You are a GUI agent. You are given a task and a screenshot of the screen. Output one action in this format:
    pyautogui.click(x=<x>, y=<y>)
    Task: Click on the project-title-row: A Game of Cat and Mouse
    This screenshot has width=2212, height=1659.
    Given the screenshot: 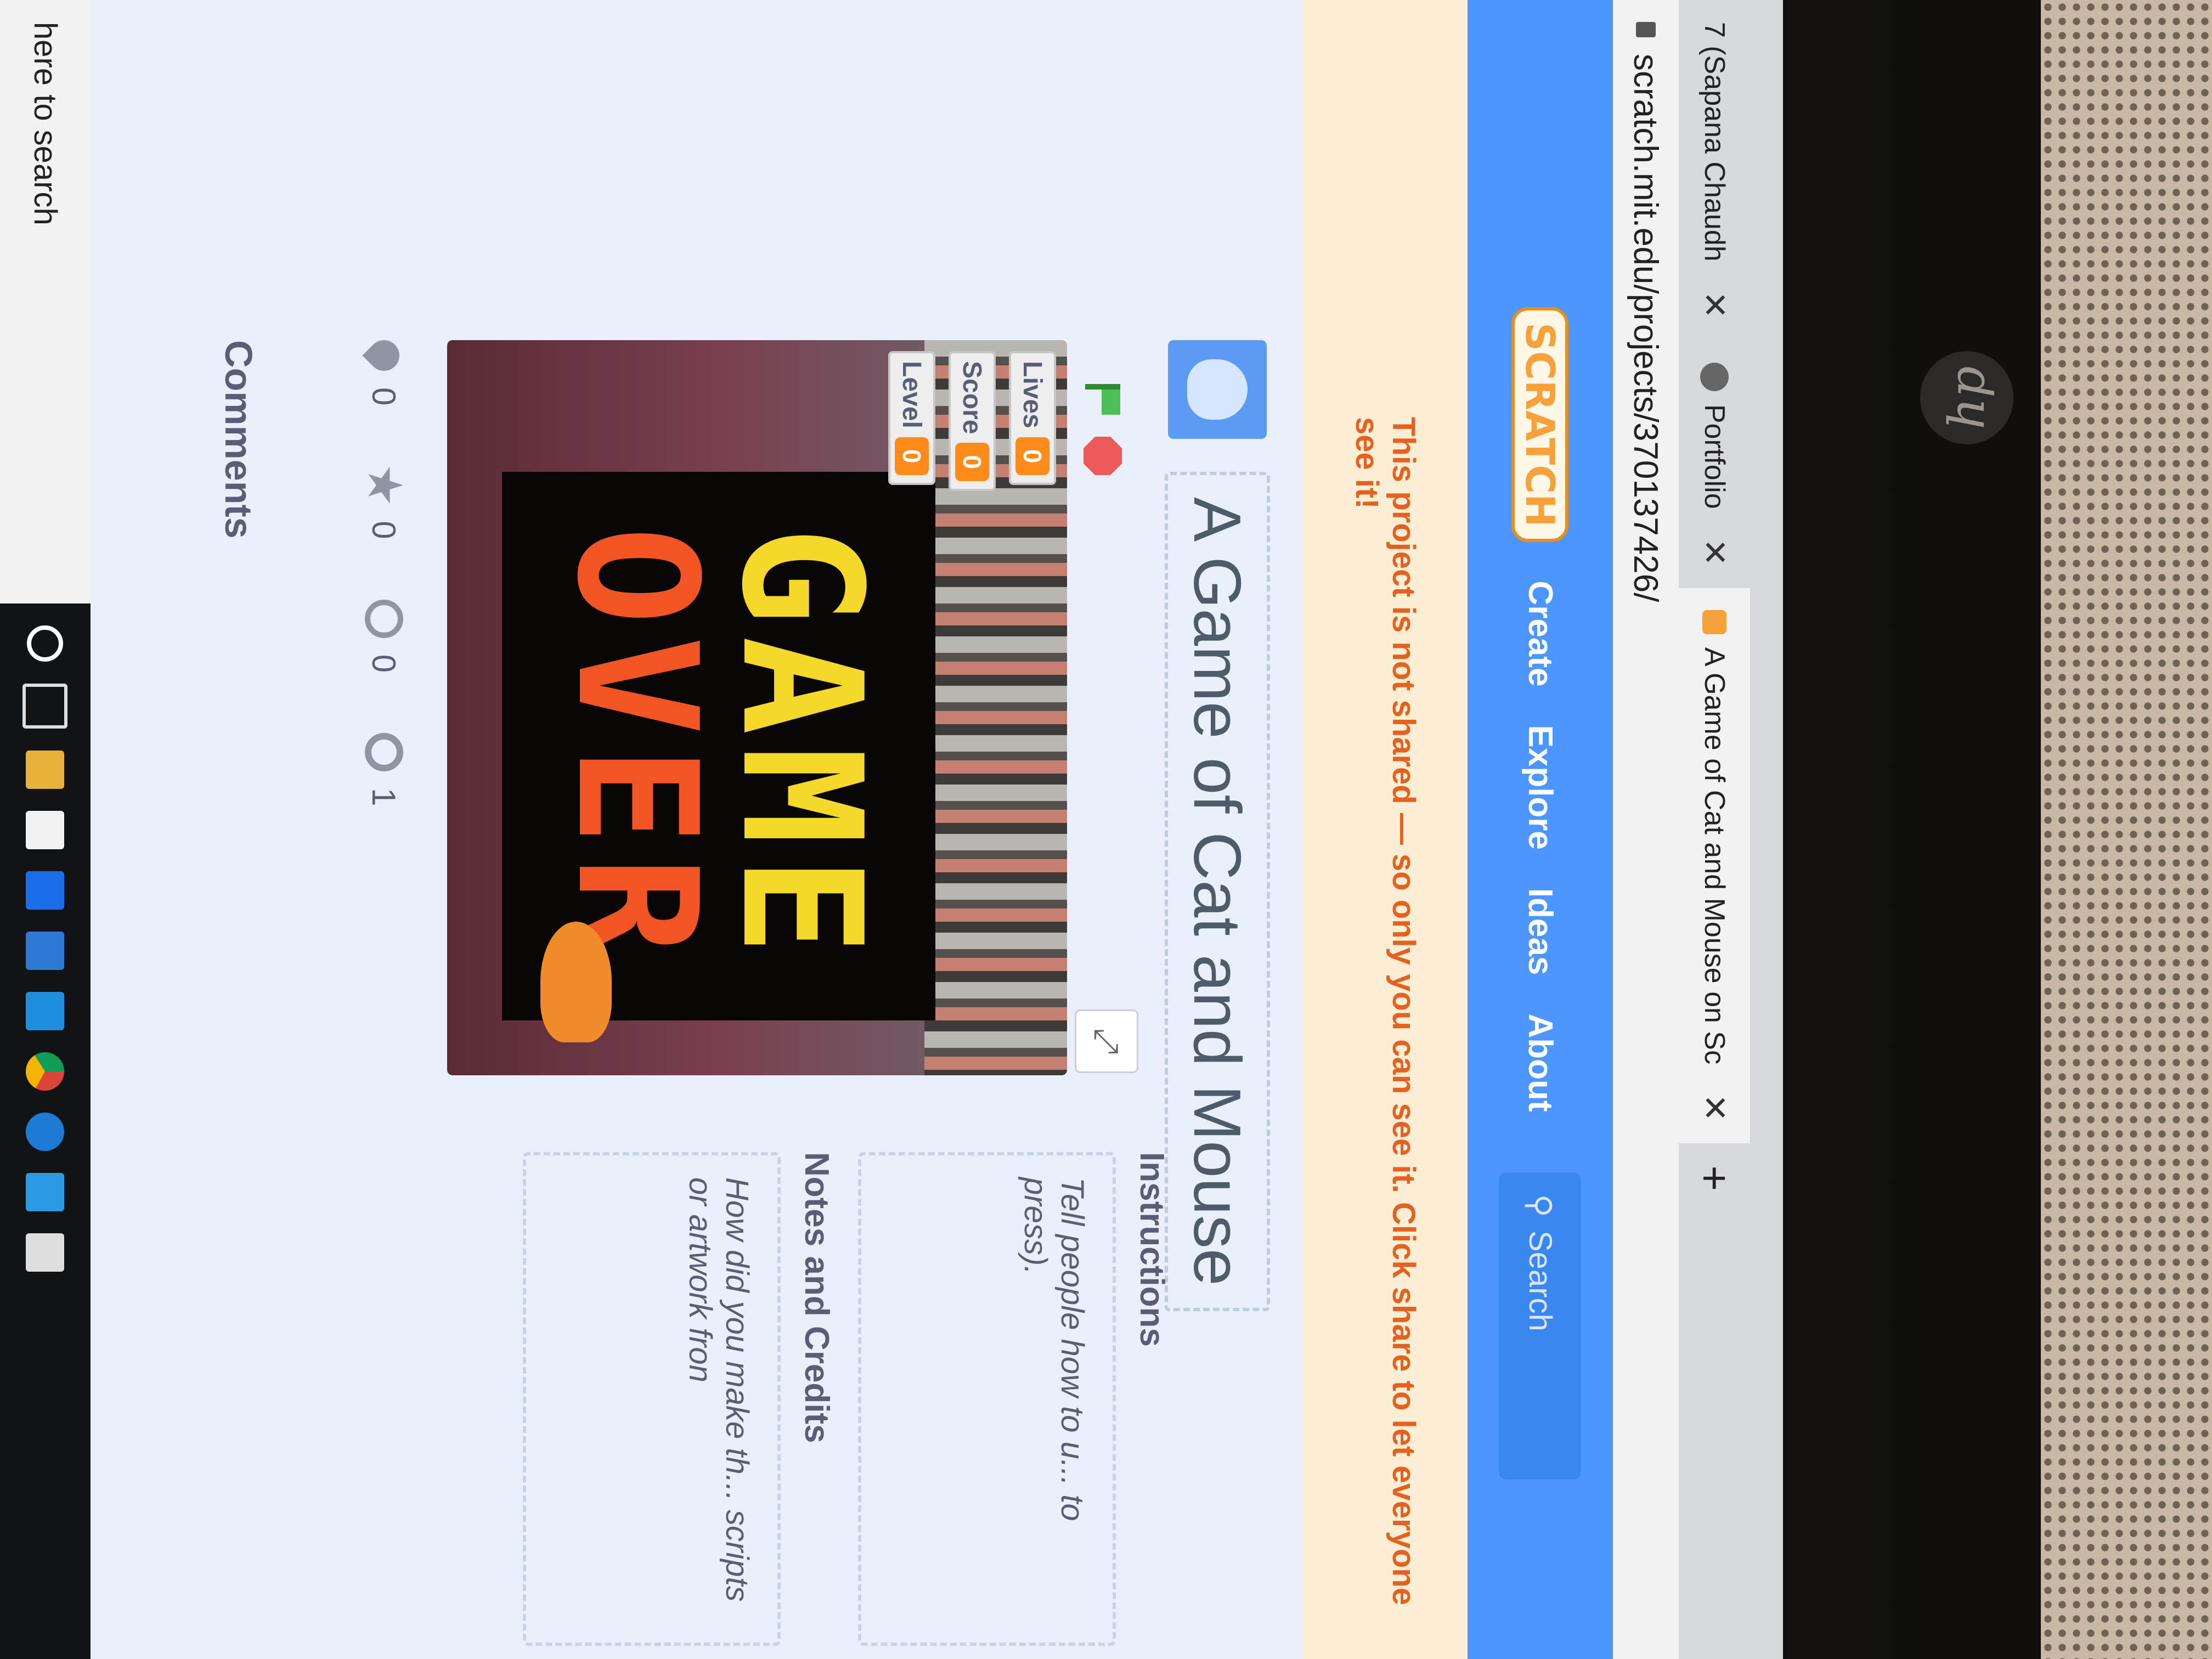 What is the action you would take?
    pyautogui.click(x=1218, y=825)
    